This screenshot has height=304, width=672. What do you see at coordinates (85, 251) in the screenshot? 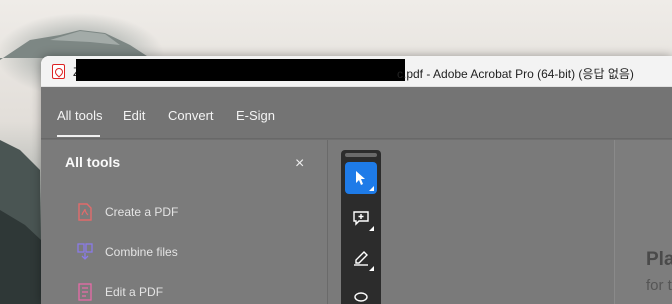
I see `combine-files-icon` at bounding box center [85, 251].